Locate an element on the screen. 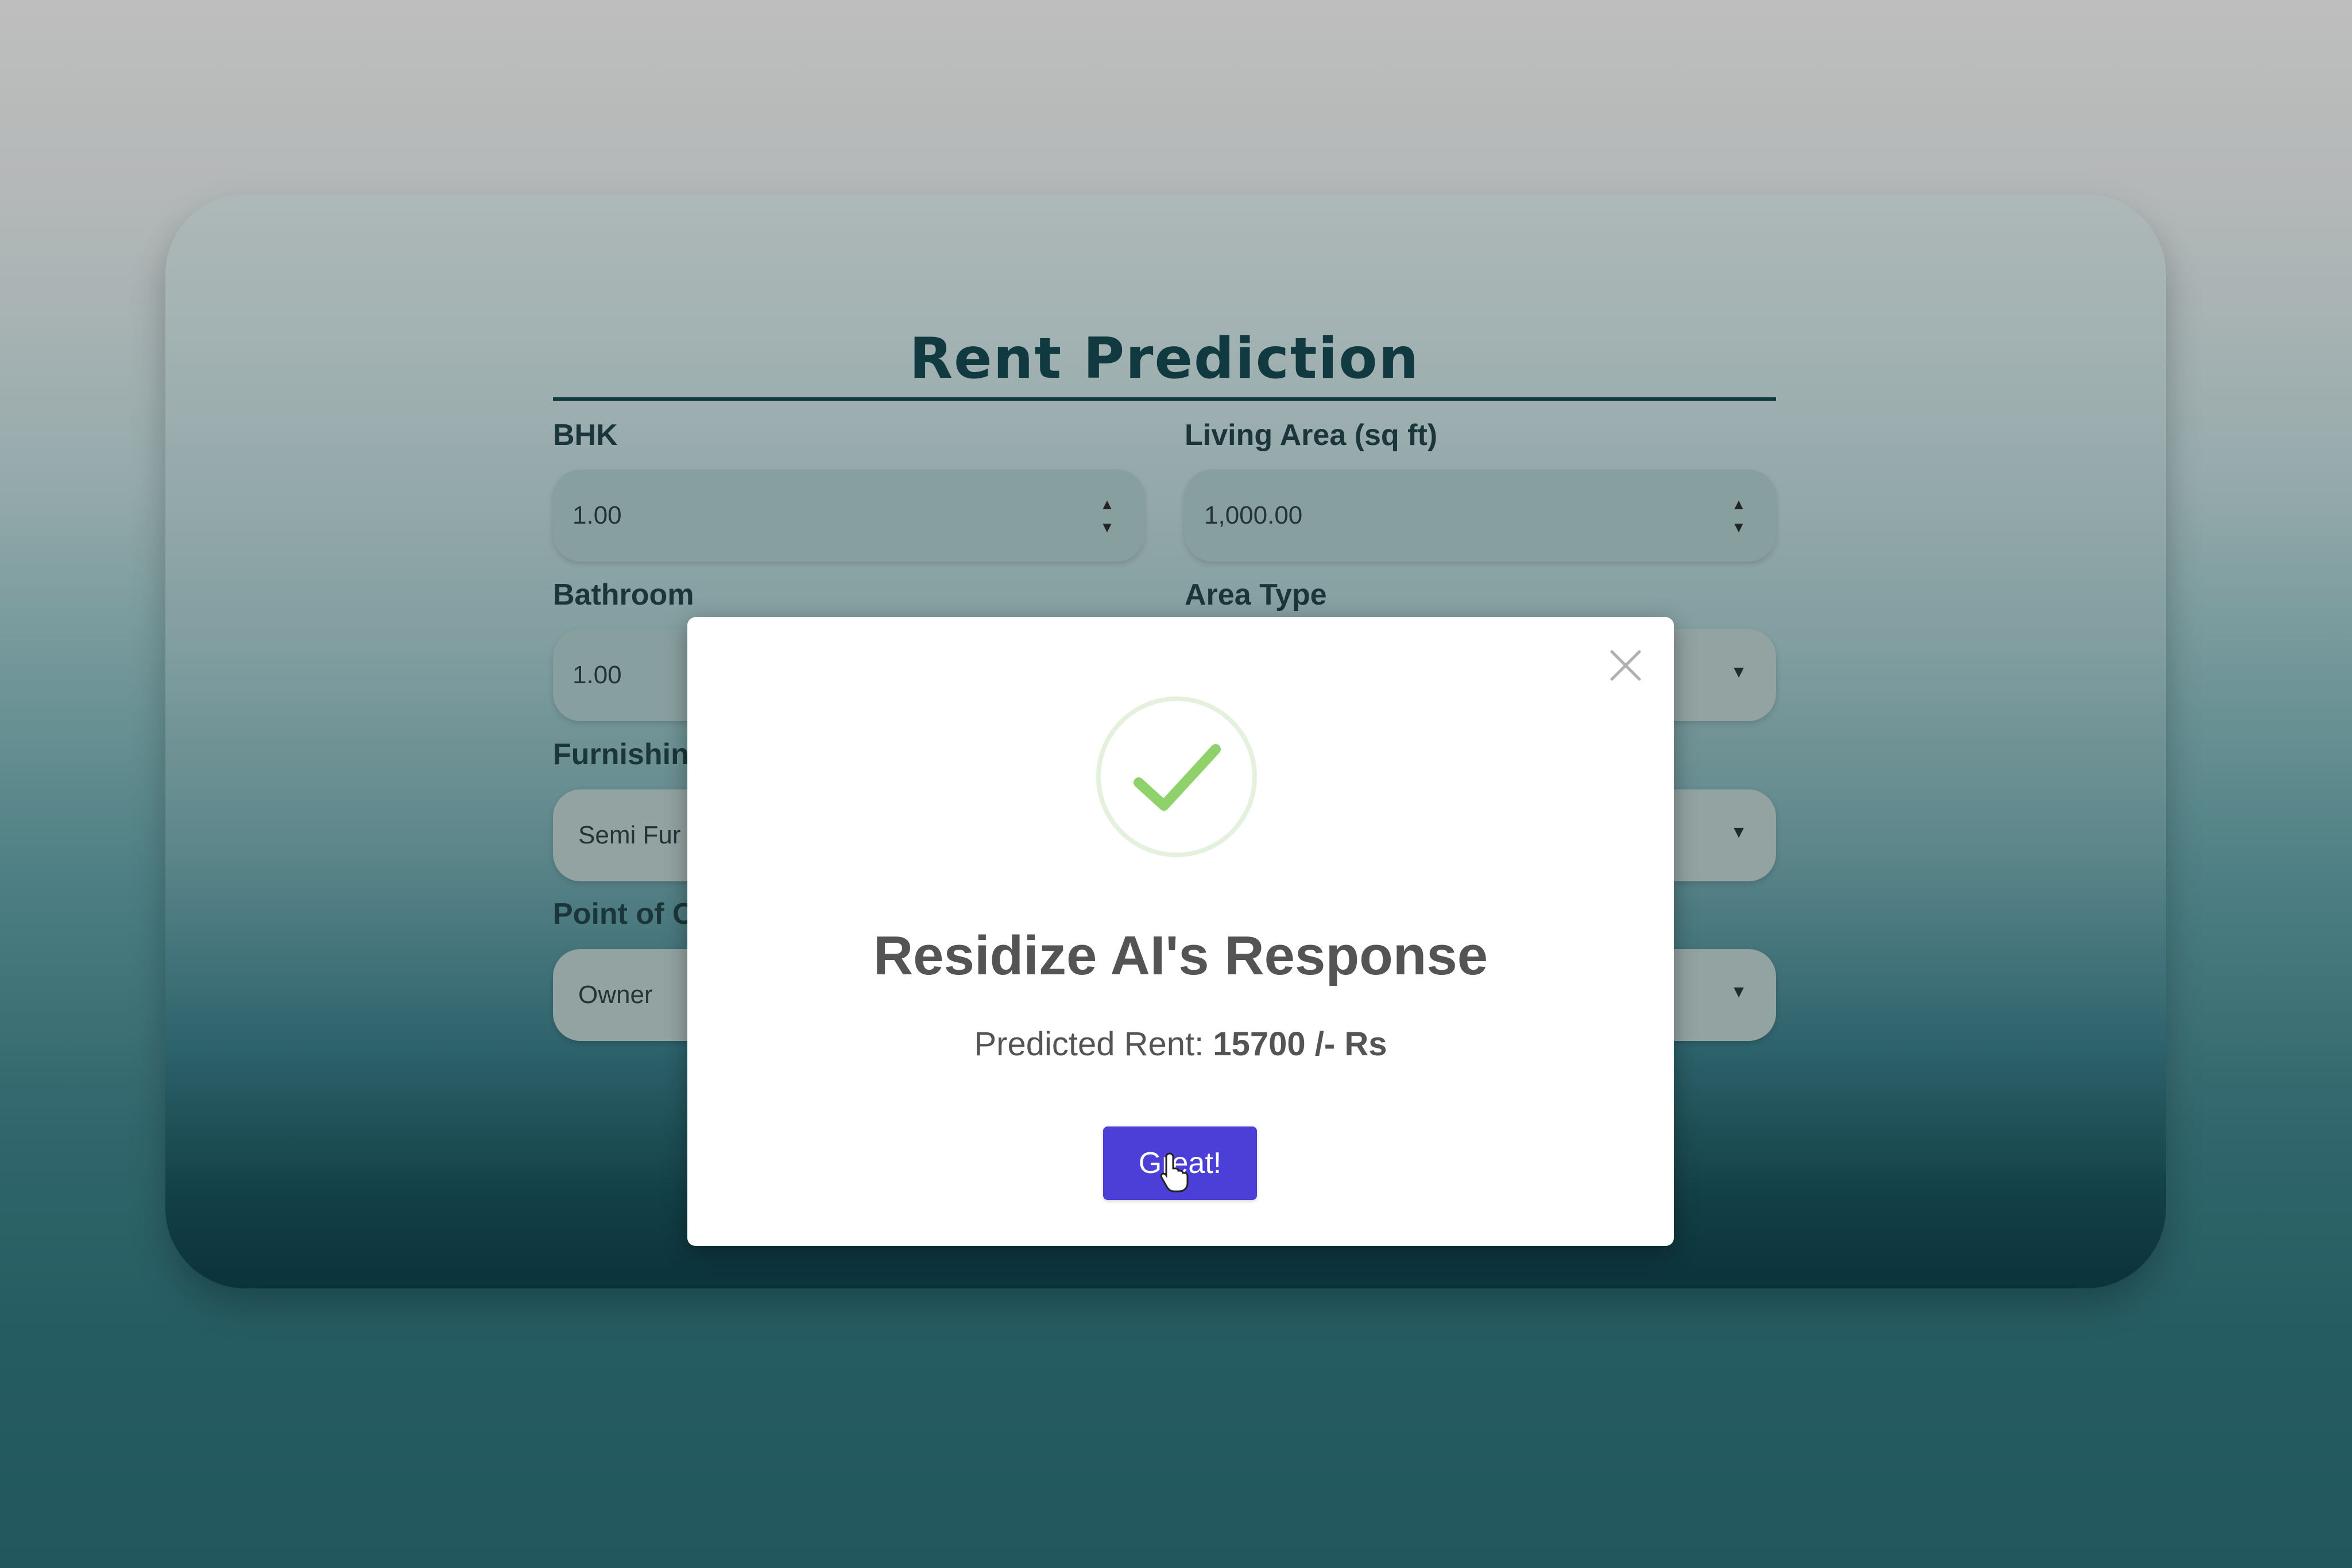 The height and width of the screenshot is (1568, 2352). prediction-result: Predicted Rent: 15700 /- Rs is located at coordinates (1180, 1044).